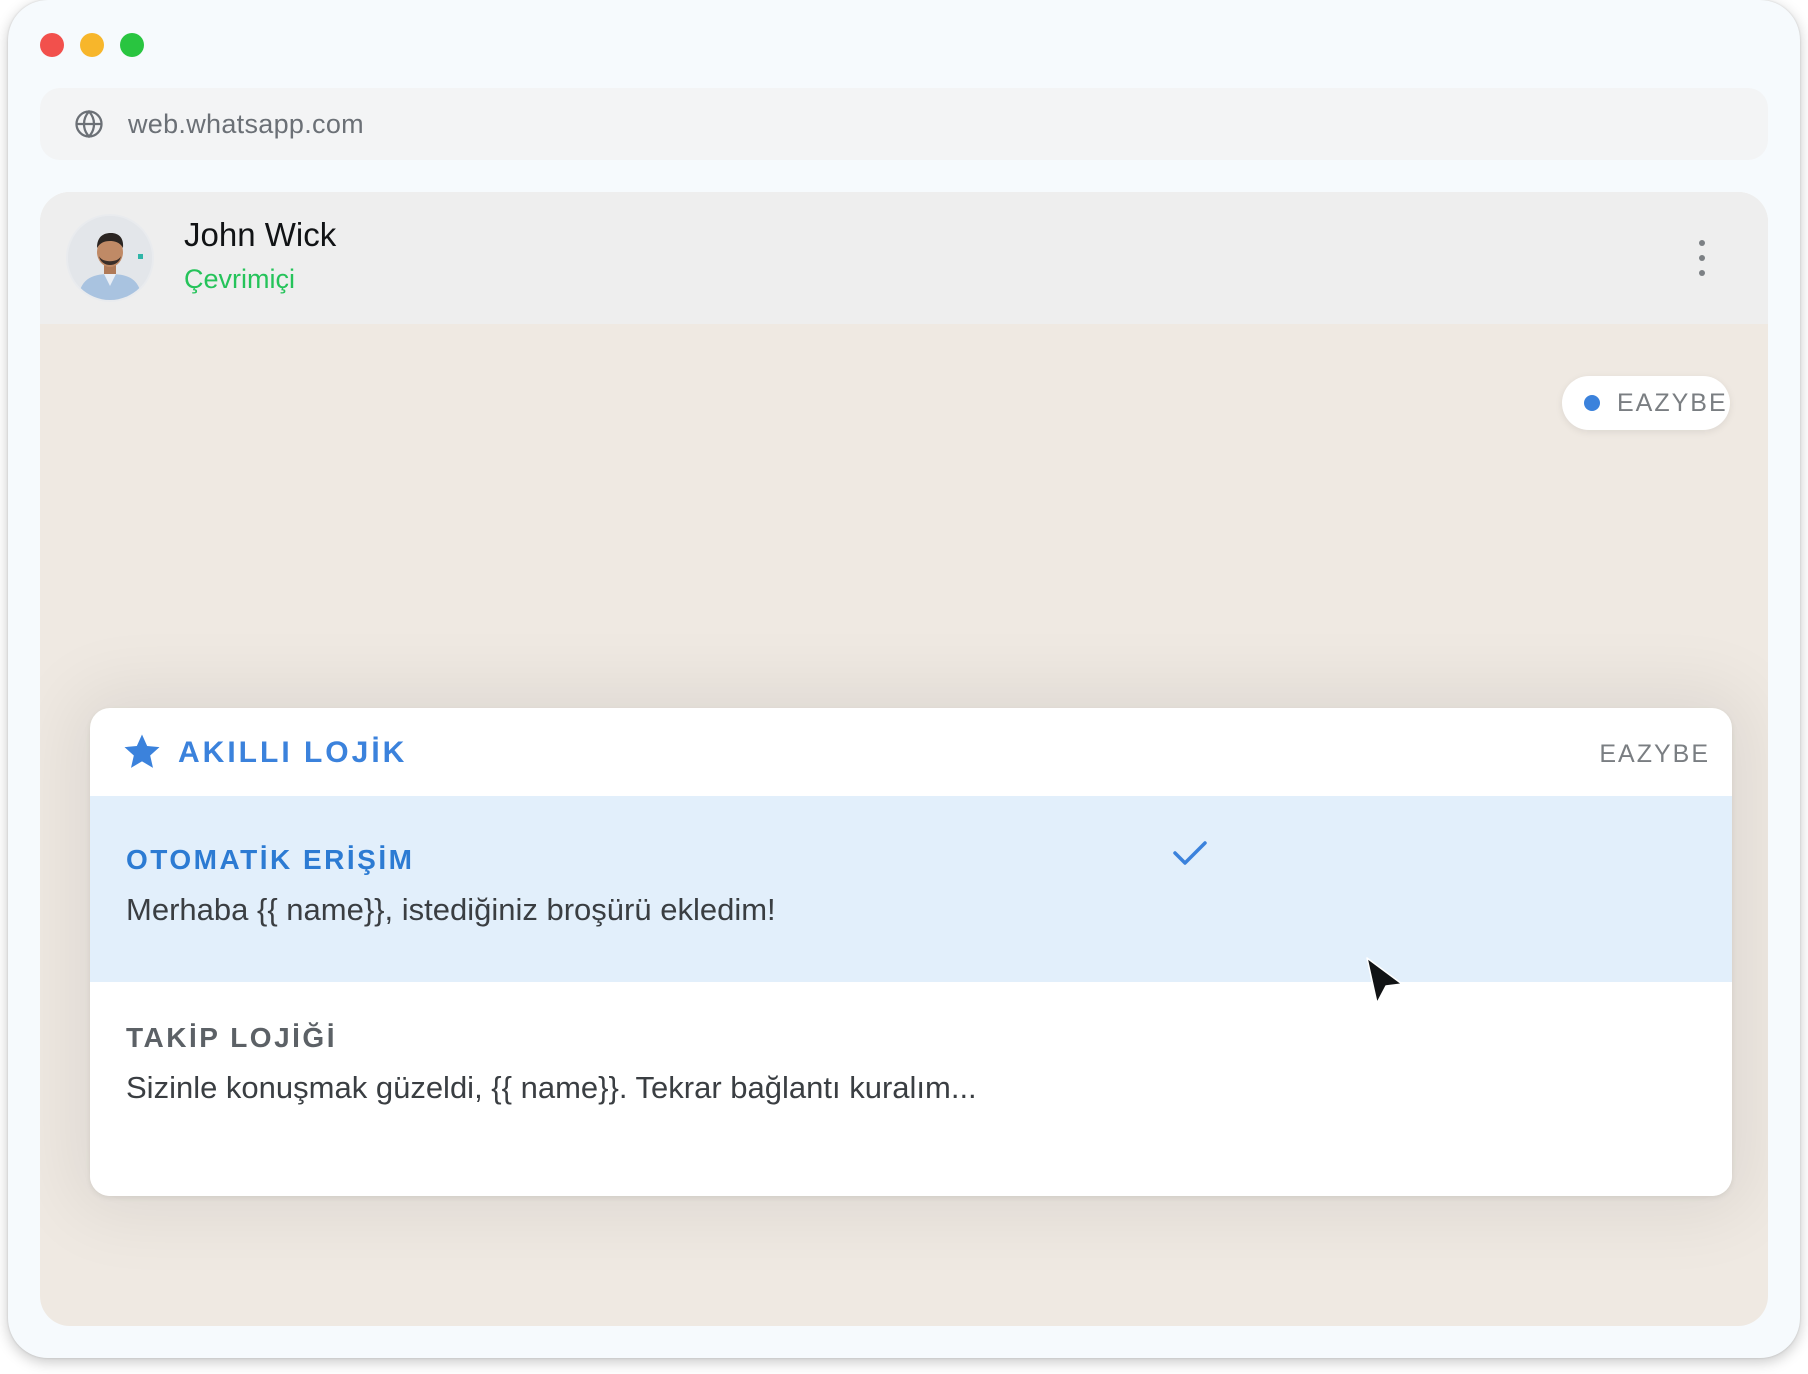 The height and width of the screenshot is (1374, 1808). Describe the element at coordinates (1654, 754) in the screenshot. I see `panel-brand: EAZYBE` at that location.